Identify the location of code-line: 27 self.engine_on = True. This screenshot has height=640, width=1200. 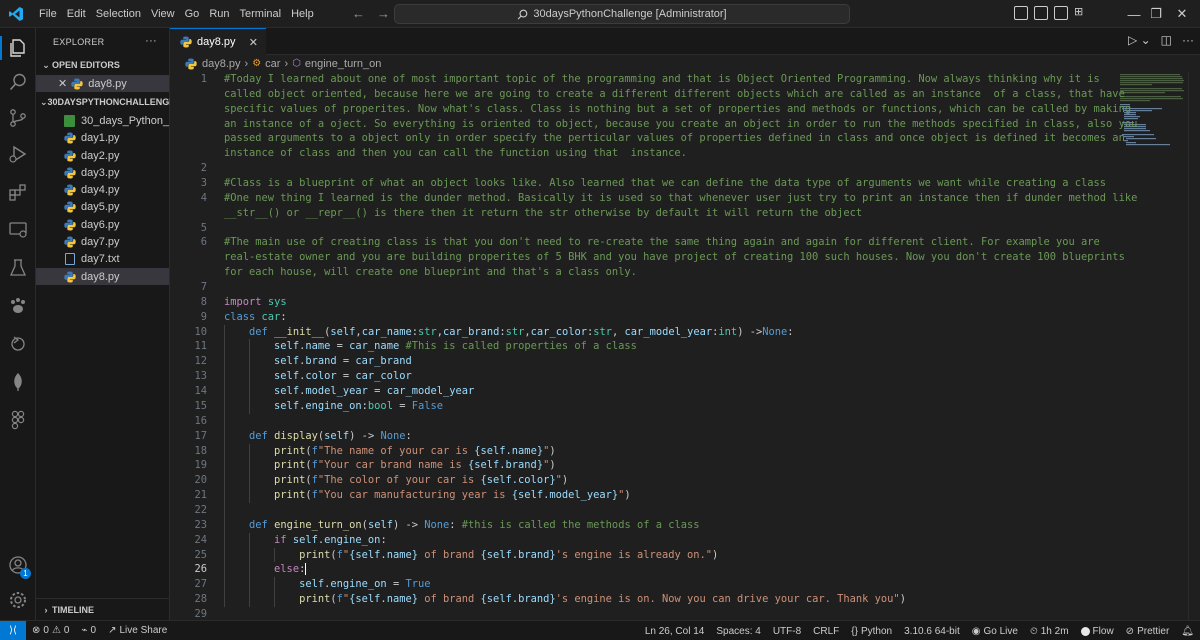
(645, 584).